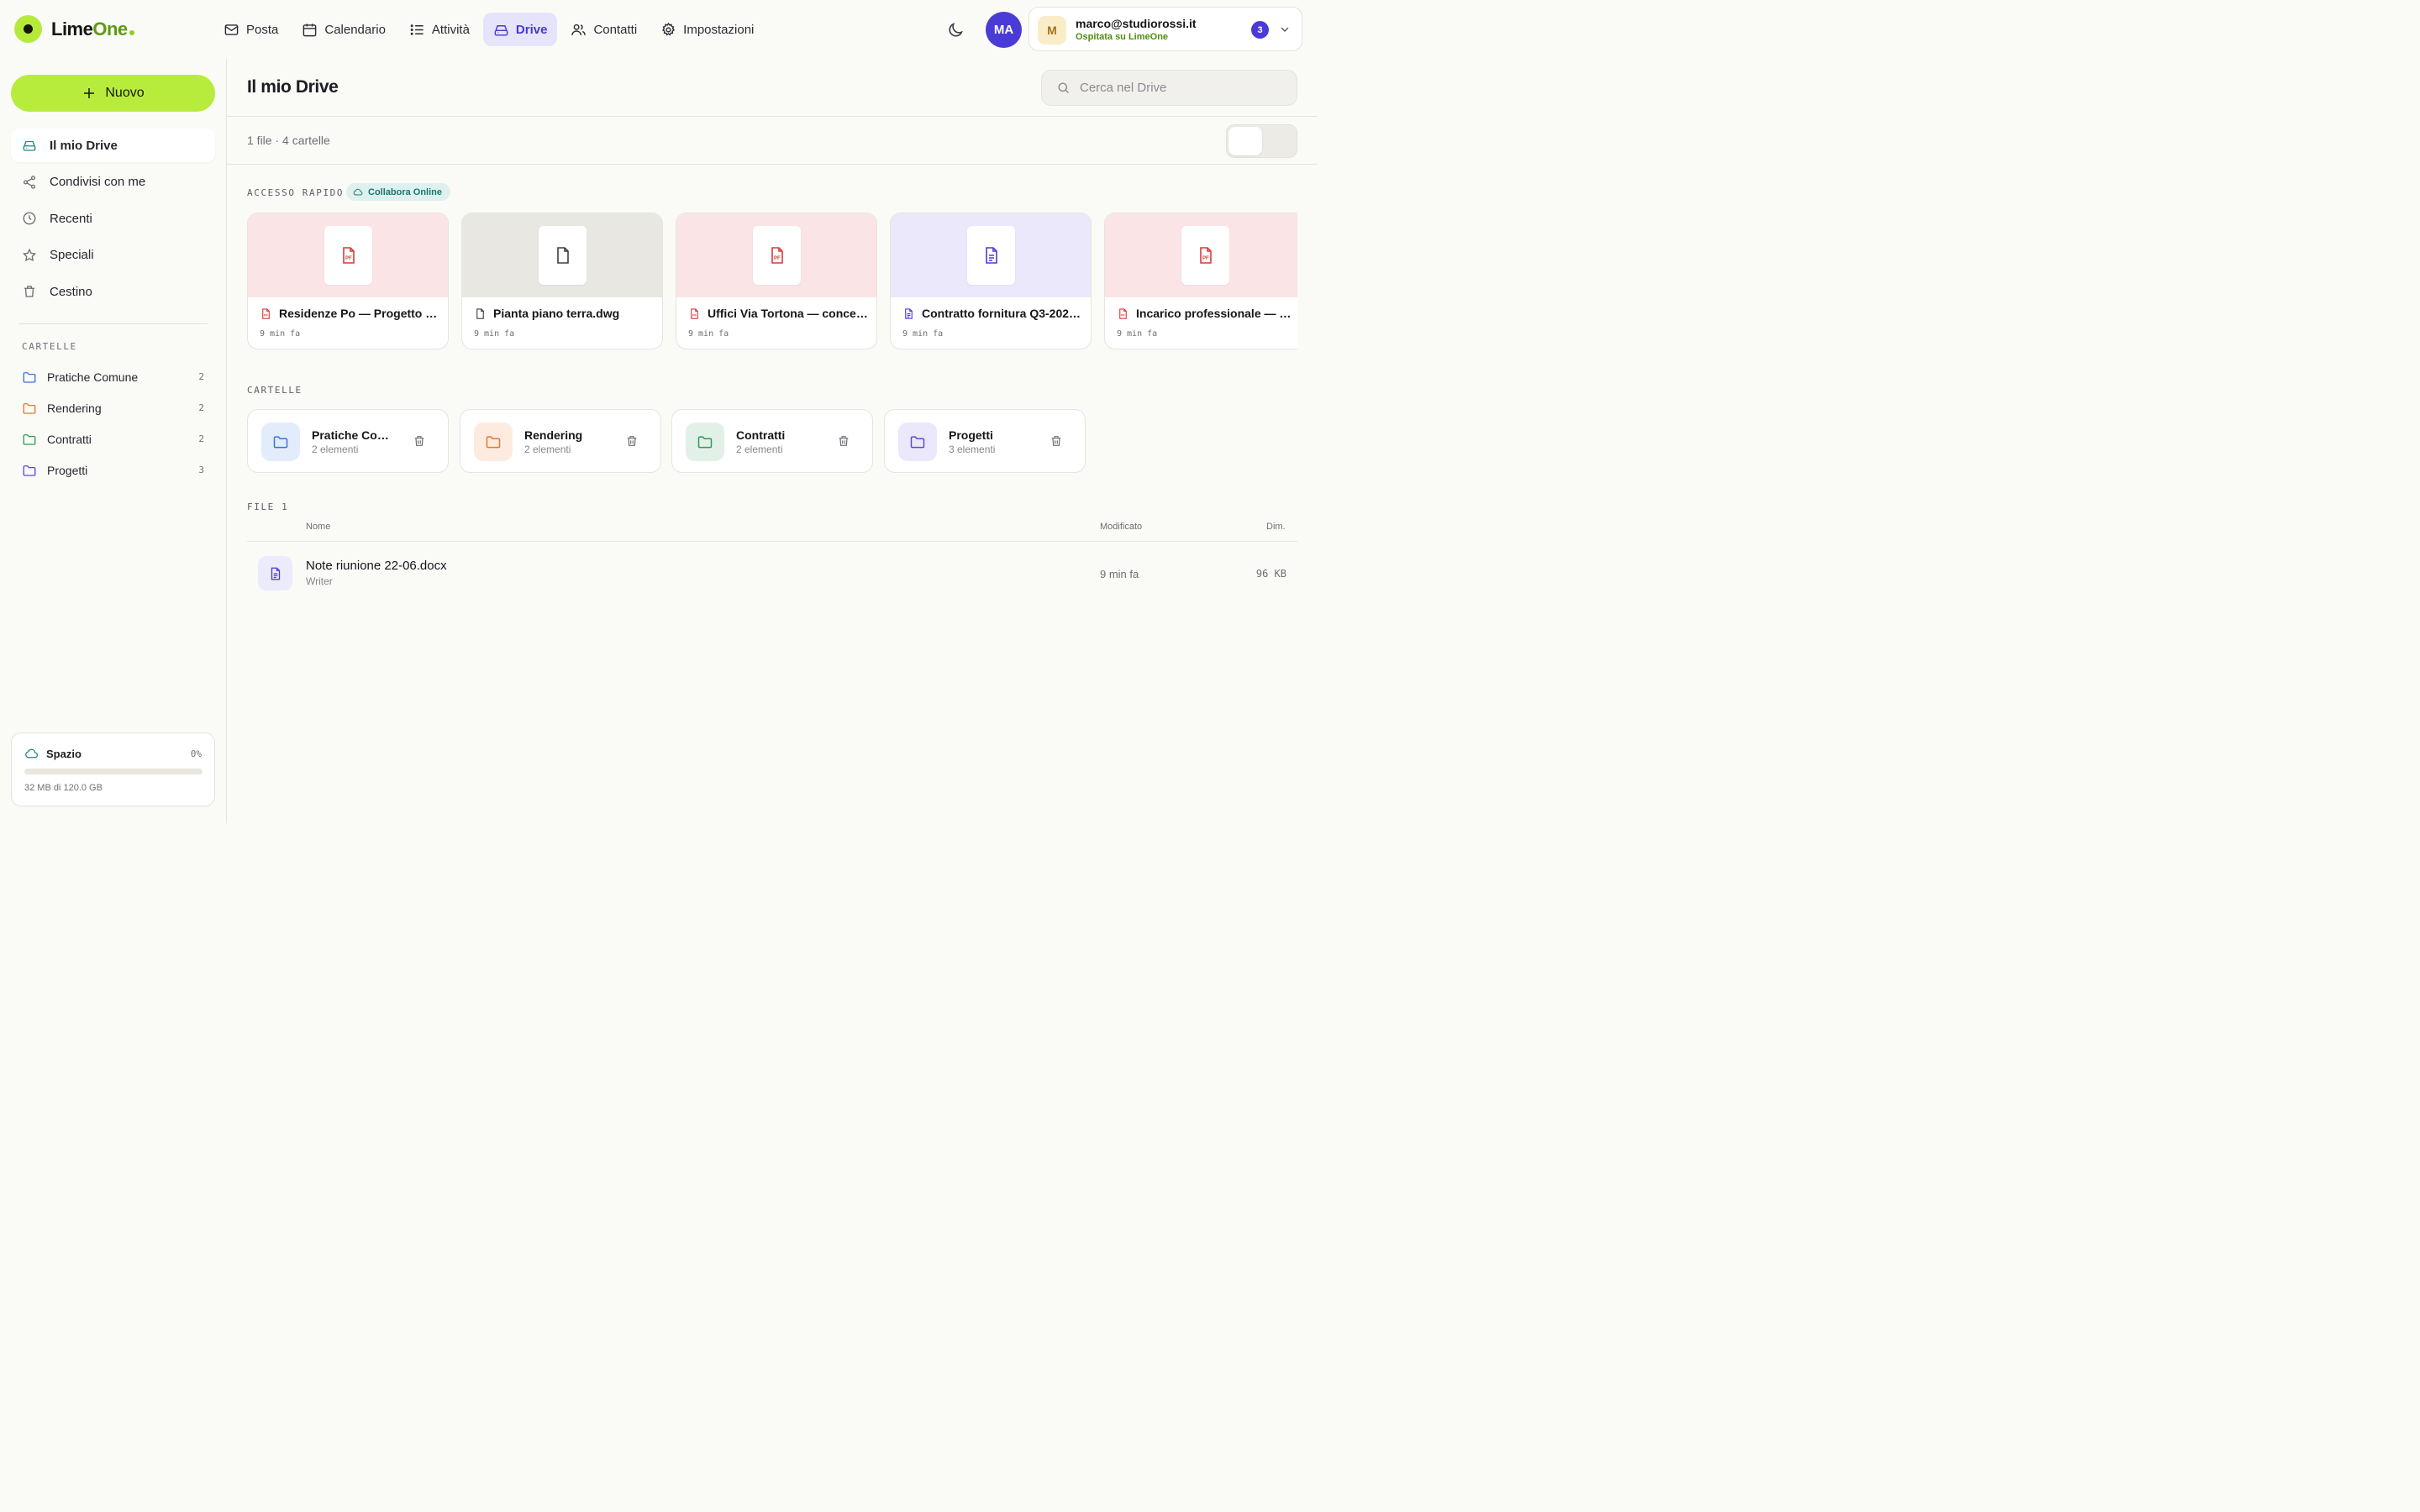 The width and height of the screenshot is (2420, 1512). I want to click on share-icon, so click(29, 182).